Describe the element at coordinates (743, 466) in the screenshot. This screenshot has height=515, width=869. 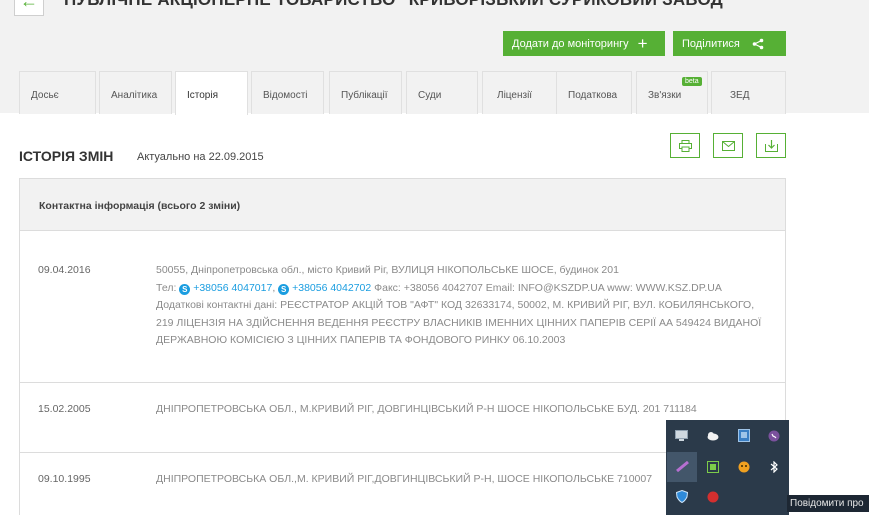
I see `smiley-icon` at that location.